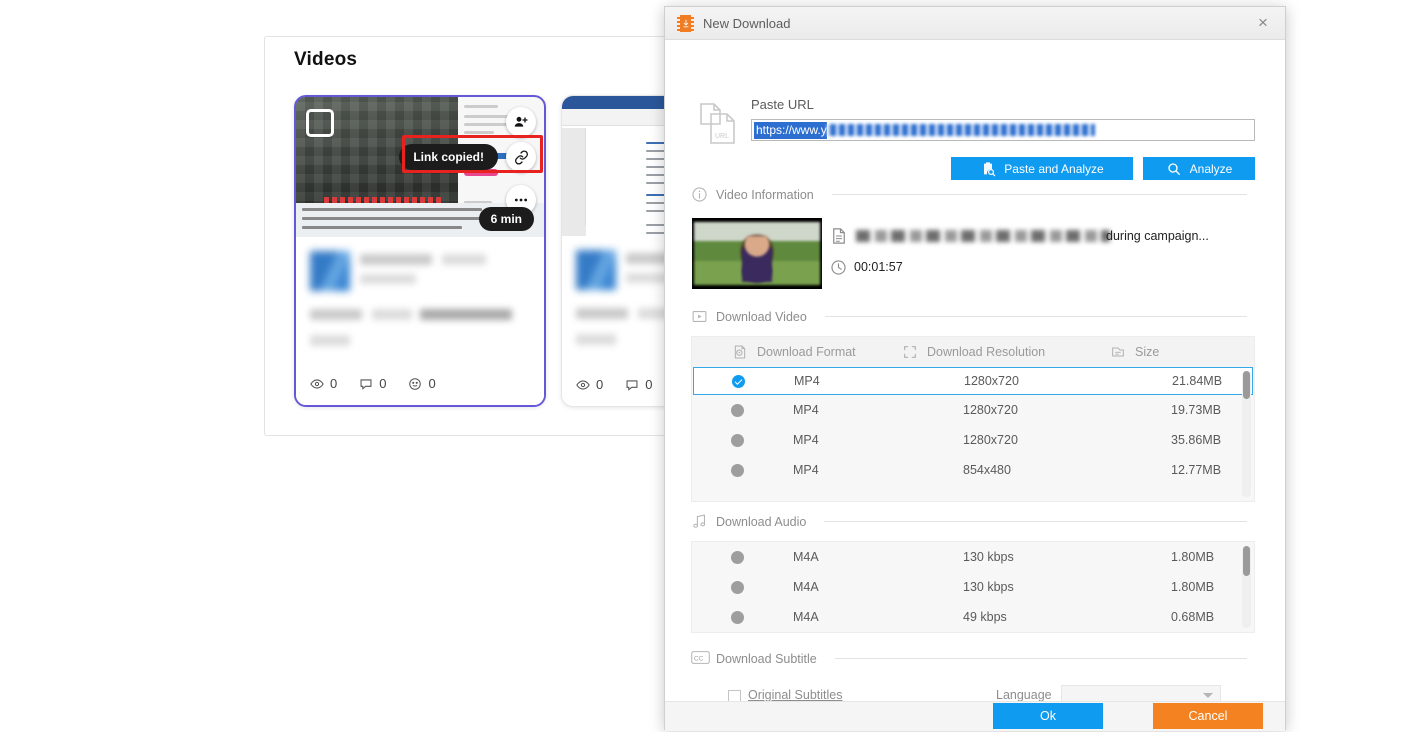  I want to click on download-audio-label: Download Audio, so click(761, 521).